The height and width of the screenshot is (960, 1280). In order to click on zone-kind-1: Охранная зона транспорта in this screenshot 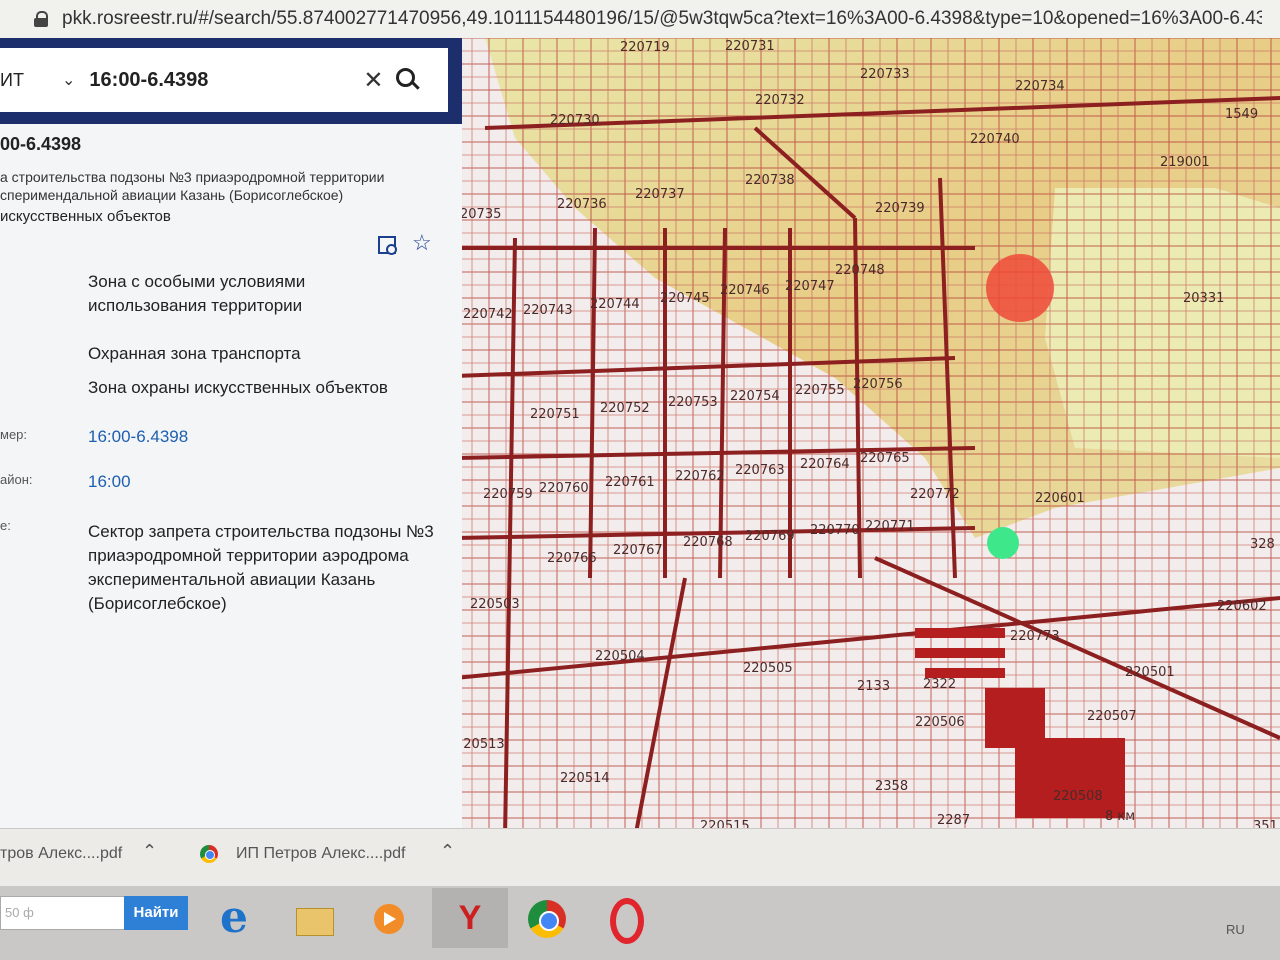, I will do `click(194, 353)`.